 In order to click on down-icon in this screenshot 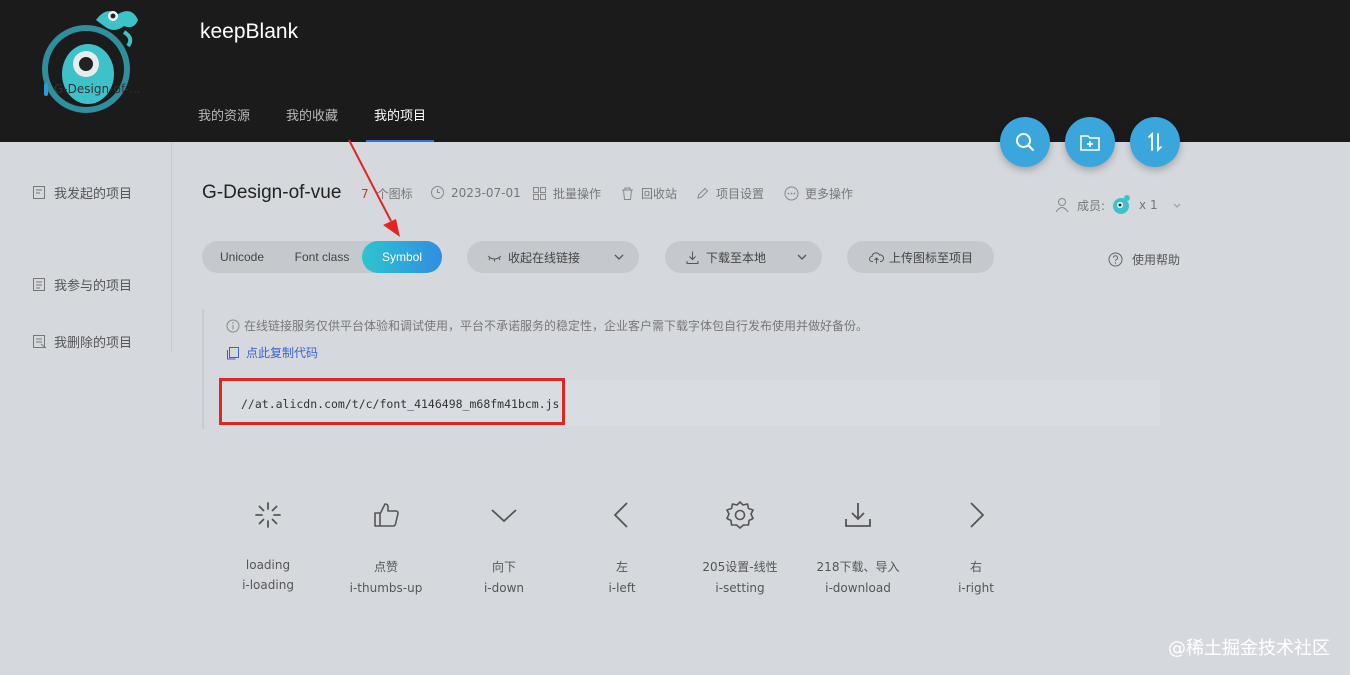, I will do `click(504, 516)`.